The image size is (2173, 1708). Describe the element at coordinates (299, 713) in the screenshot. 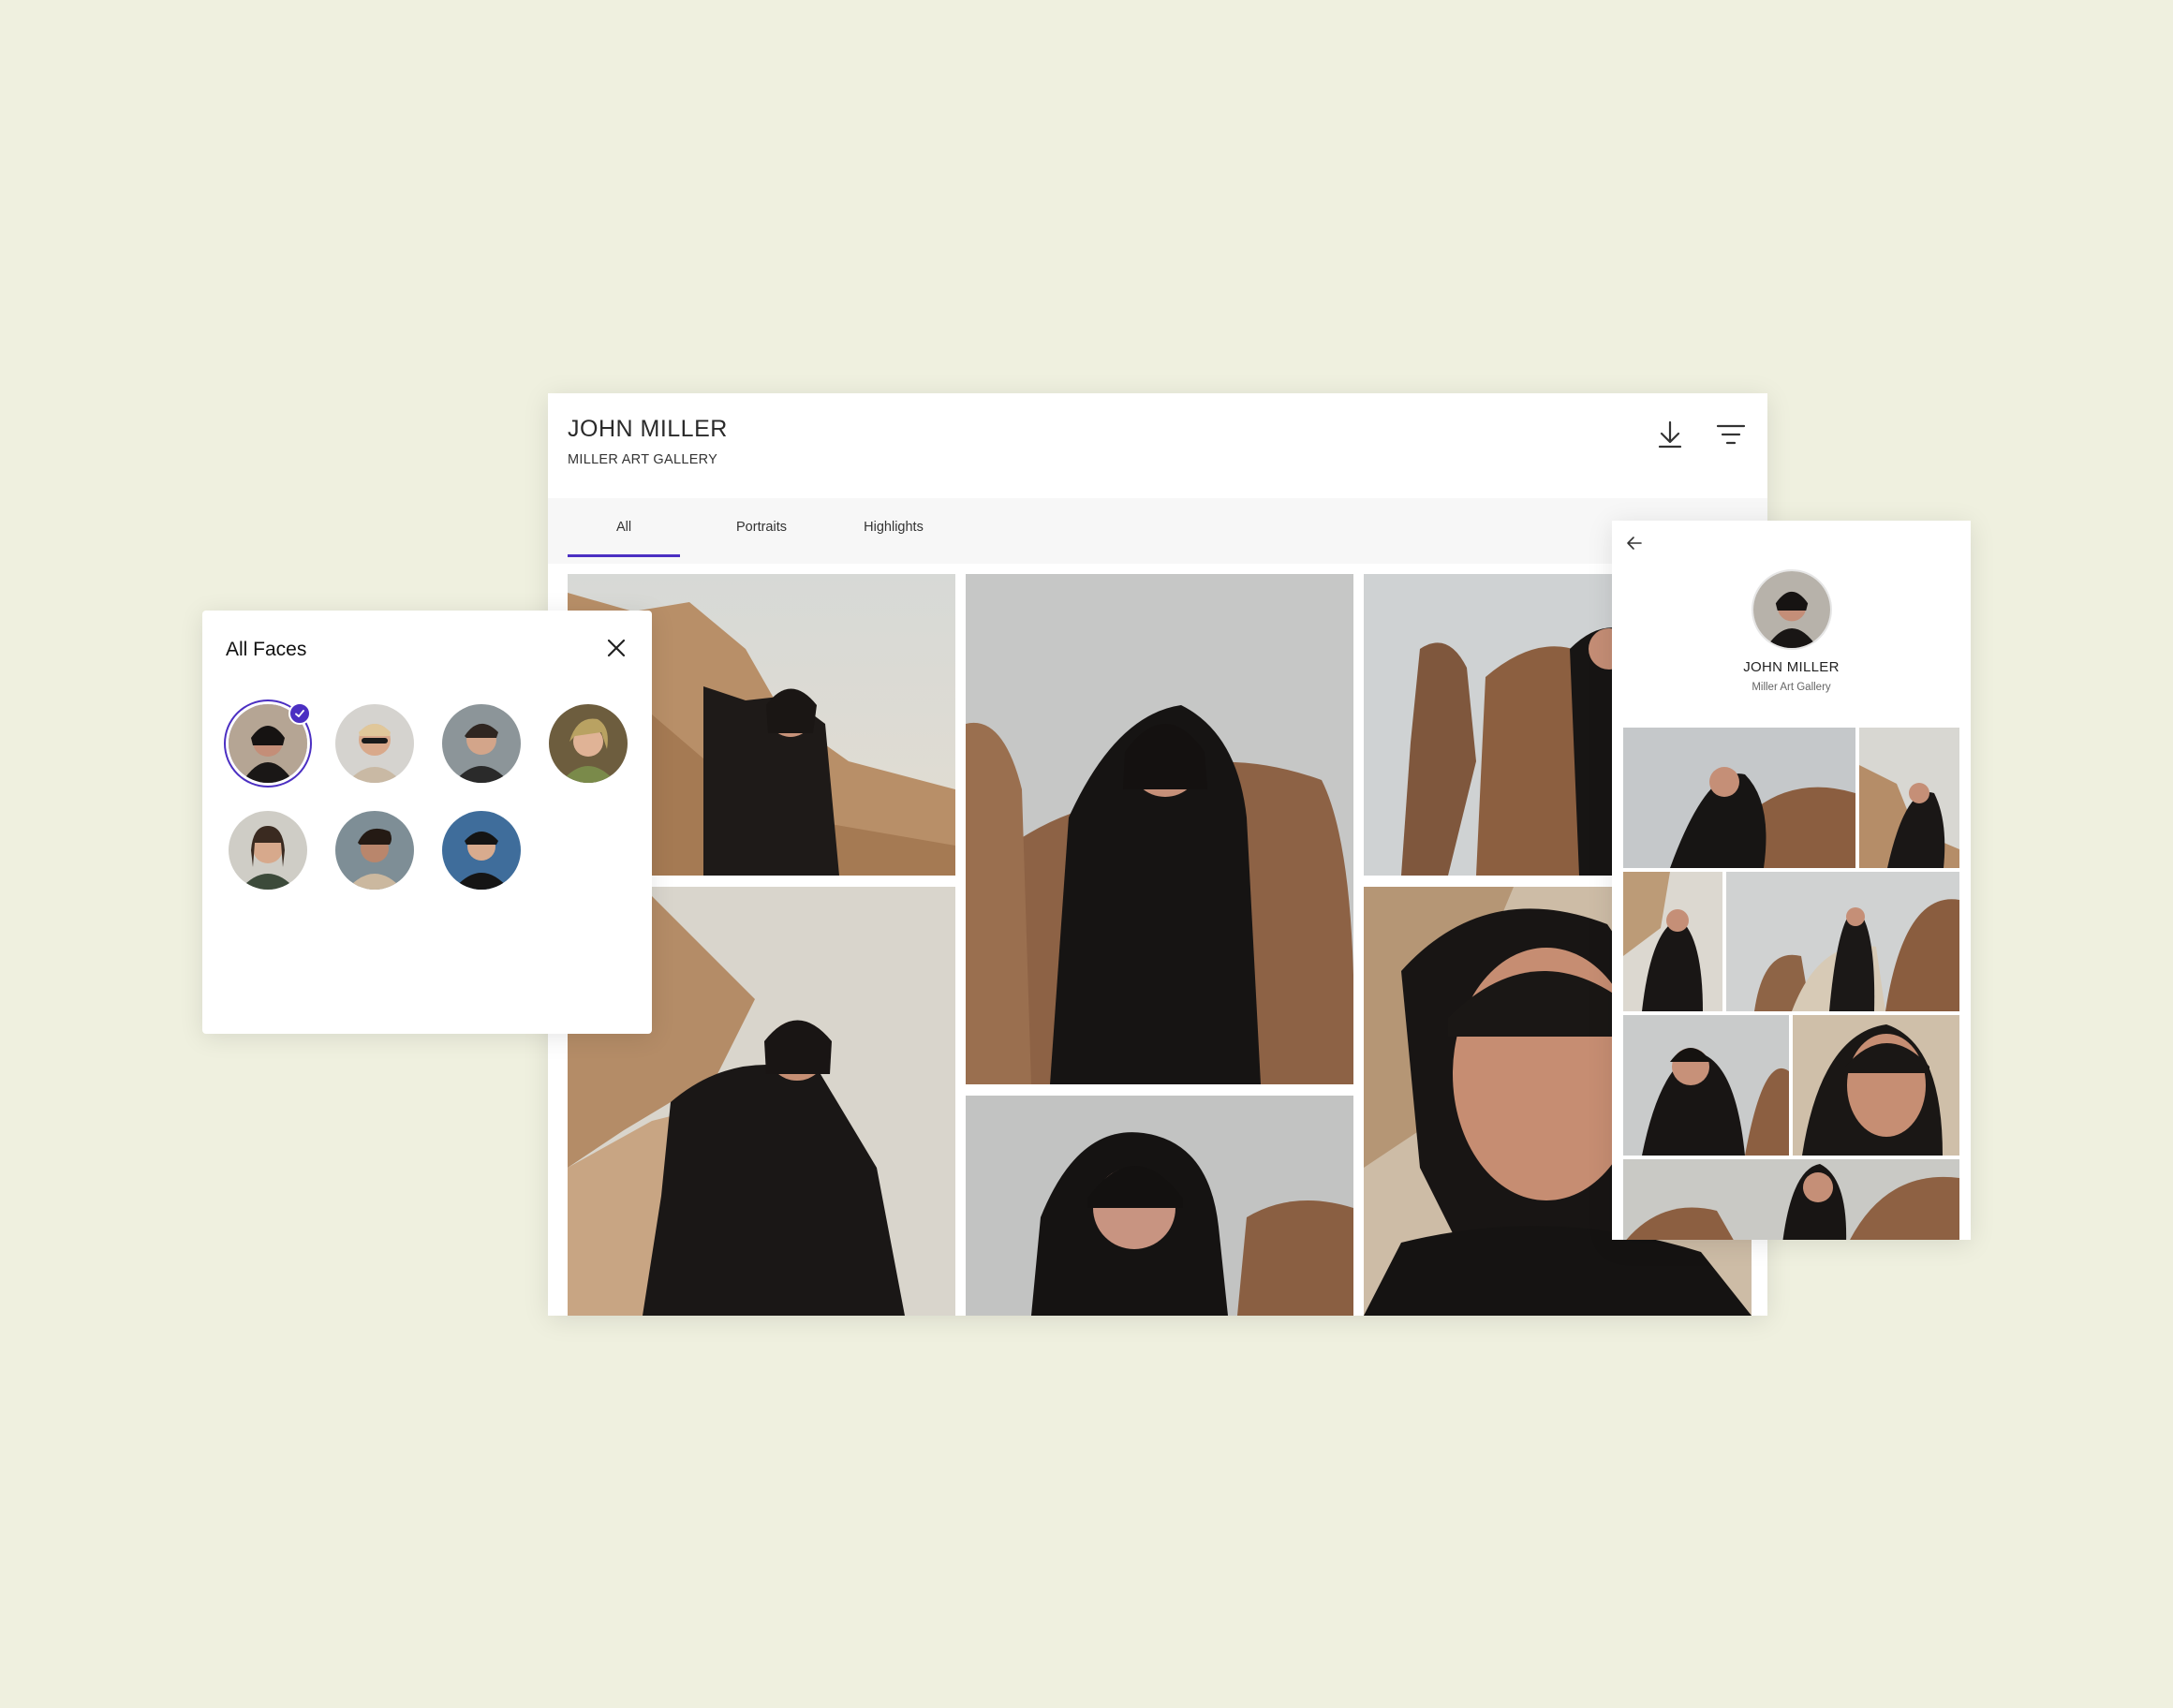

I see `selected-check-icon` at that location.